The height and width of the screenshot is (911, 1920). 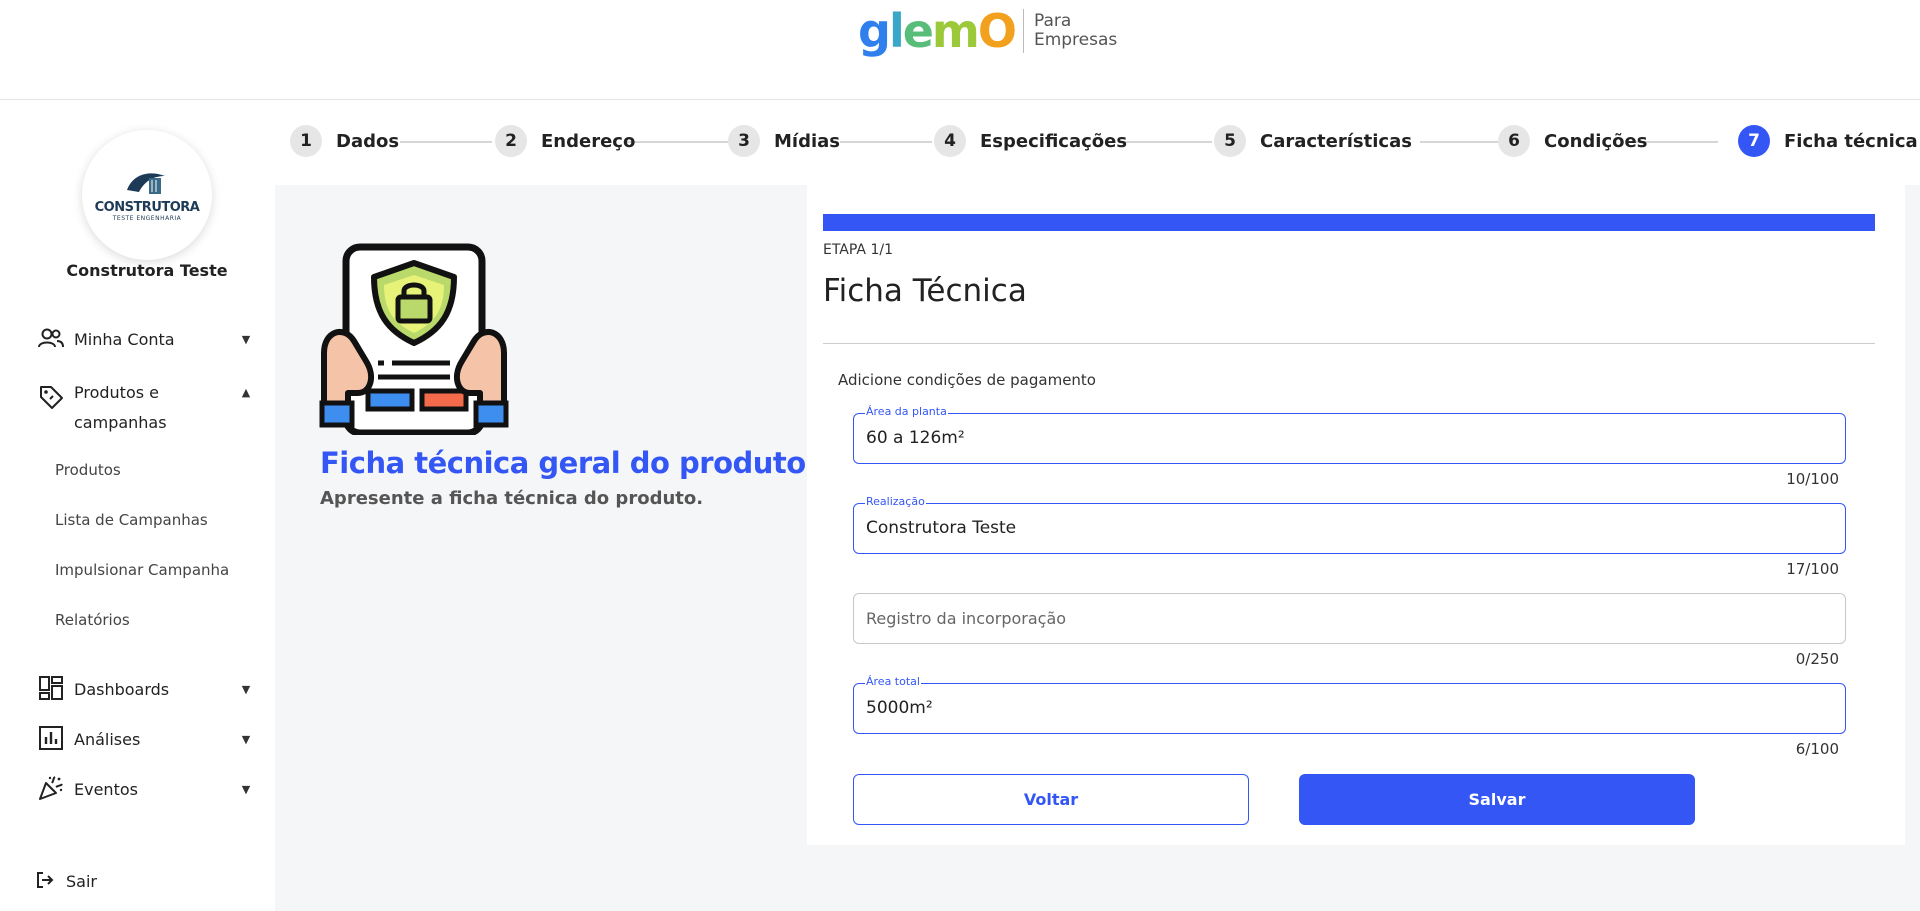 What do you see at coordinates (1514, 141) in the screenshot?
I see `step-number: 6` at bounding box center [1514, 141].